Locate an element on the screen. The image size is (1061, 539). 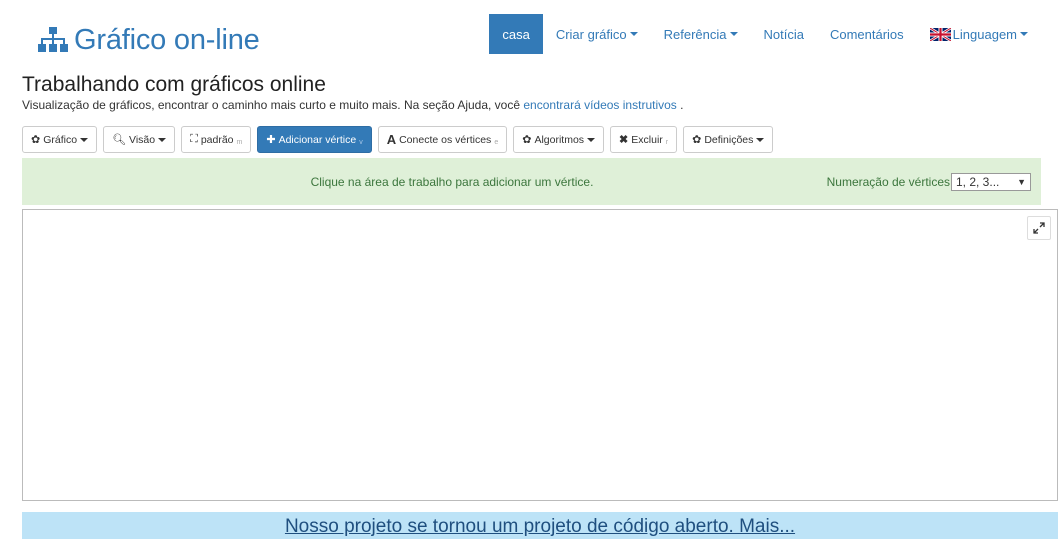
zoom-icon: 🔍︎ is located at coordinates (119, 140).